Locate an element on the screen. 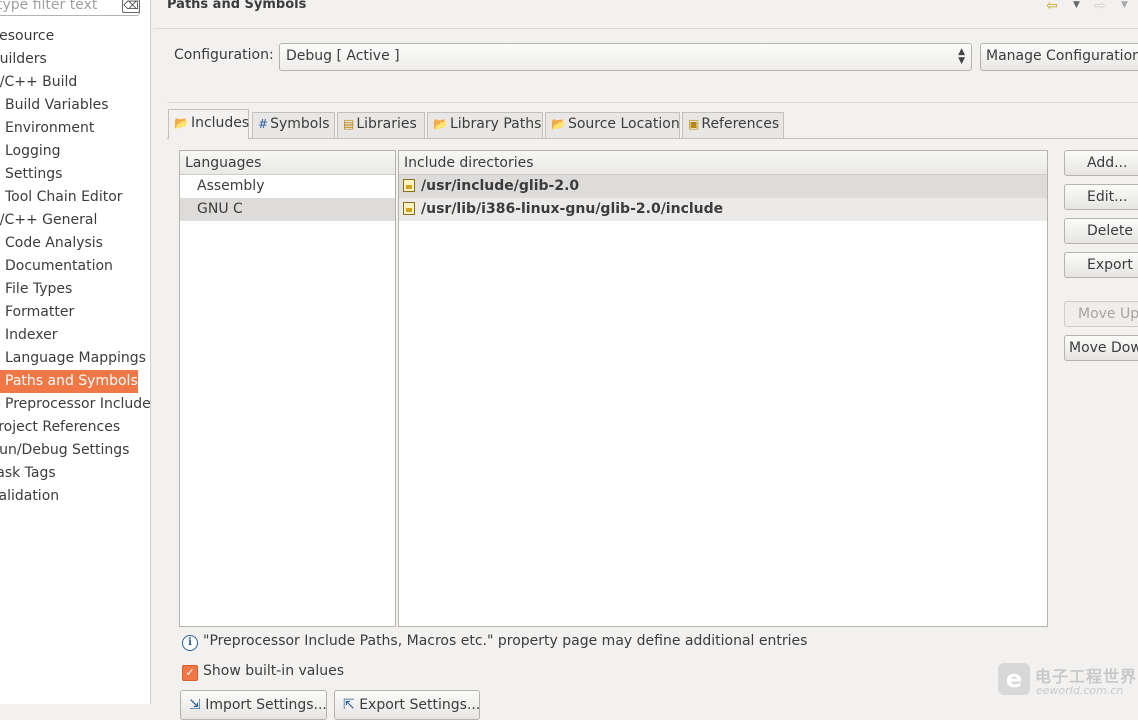 This screenshot has height=720, width=1138. tab-libraries: ▤ Libraries is located at coordinates (381, 125).